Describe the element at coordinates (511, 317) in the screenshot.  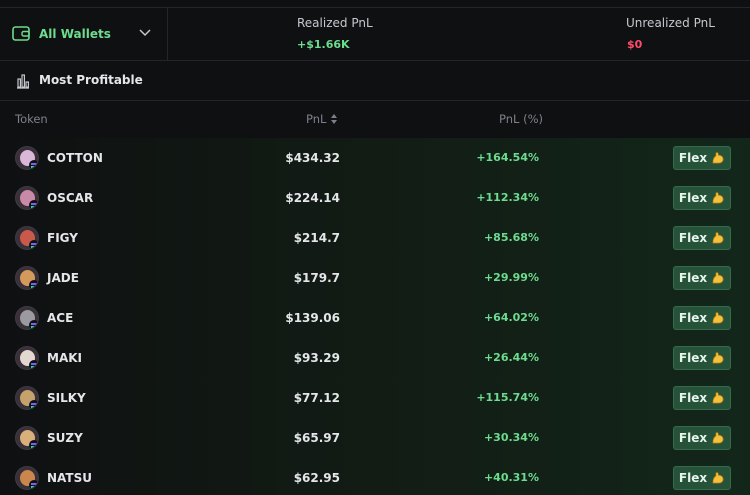
I see `token-pnl-percent: +64.02%` at that location.